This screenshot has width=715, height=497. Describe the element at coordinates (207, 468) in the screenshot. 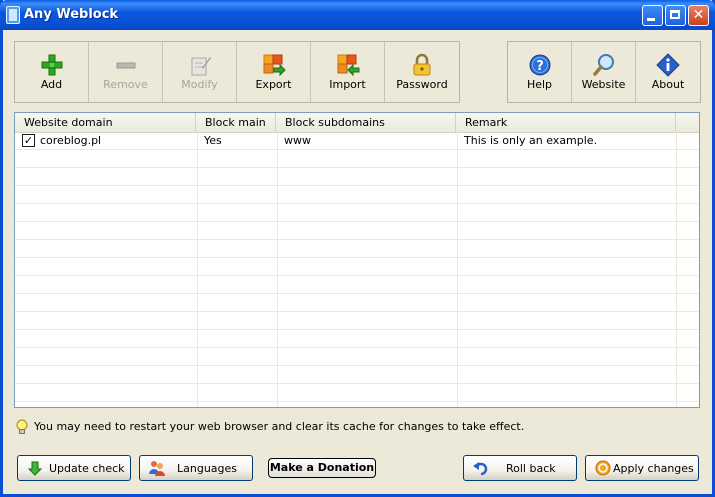

I see `languages-label: Languages` at that location.